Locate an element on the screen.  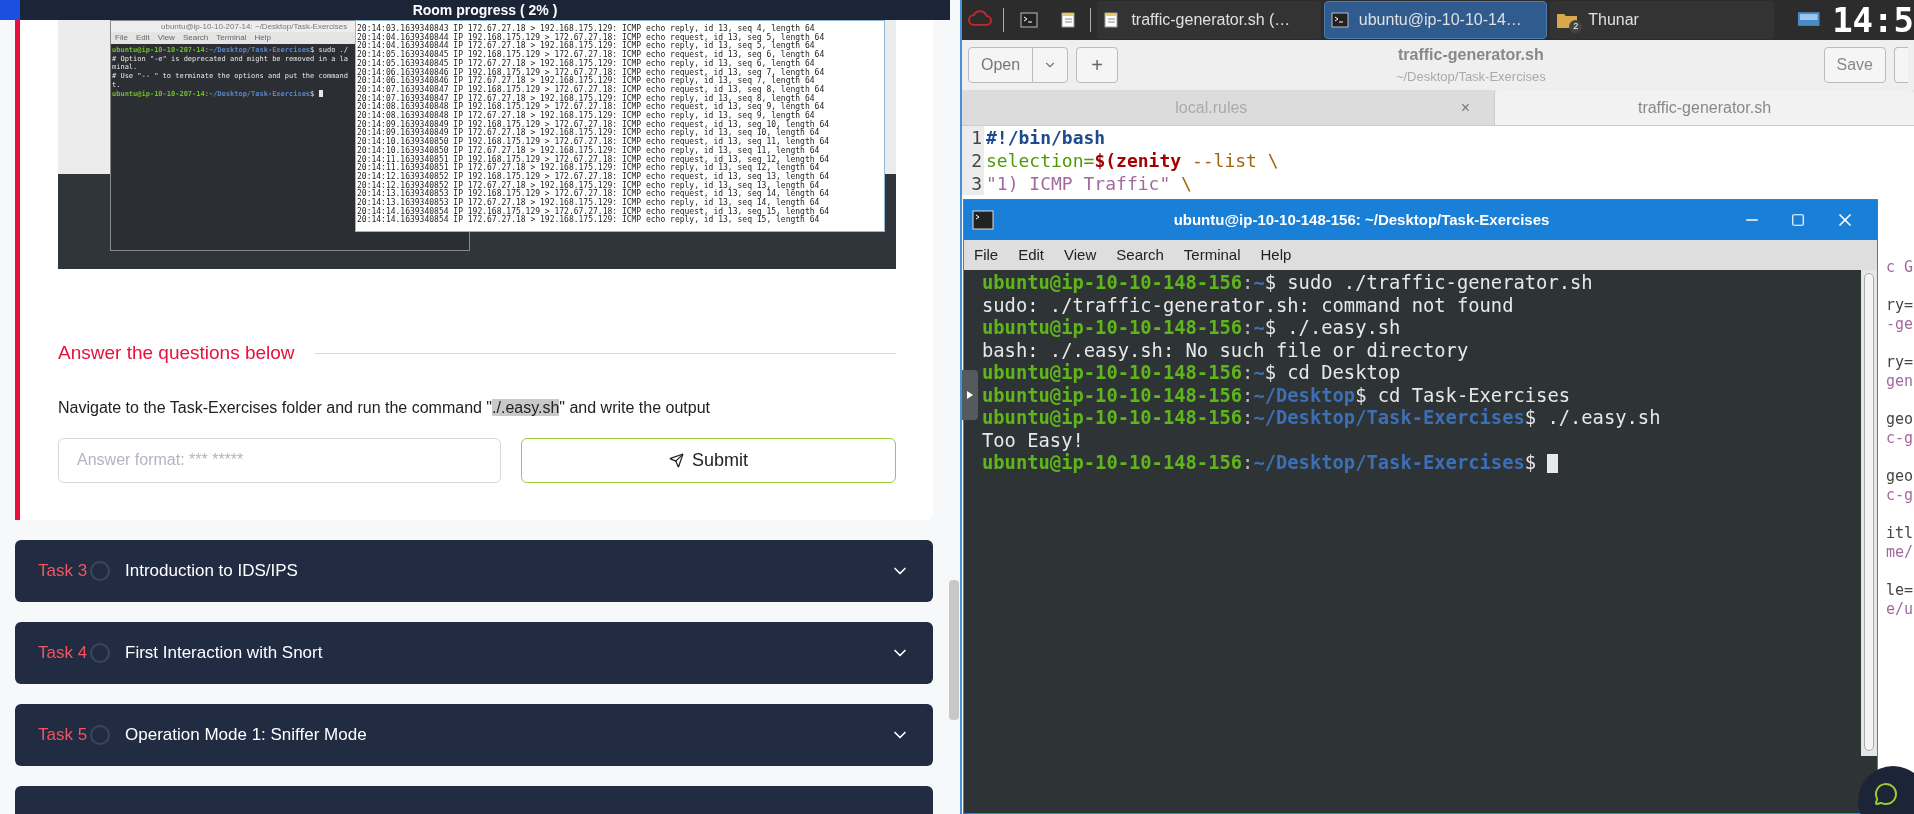
chat-icon is located at coordinates (1886, 794).